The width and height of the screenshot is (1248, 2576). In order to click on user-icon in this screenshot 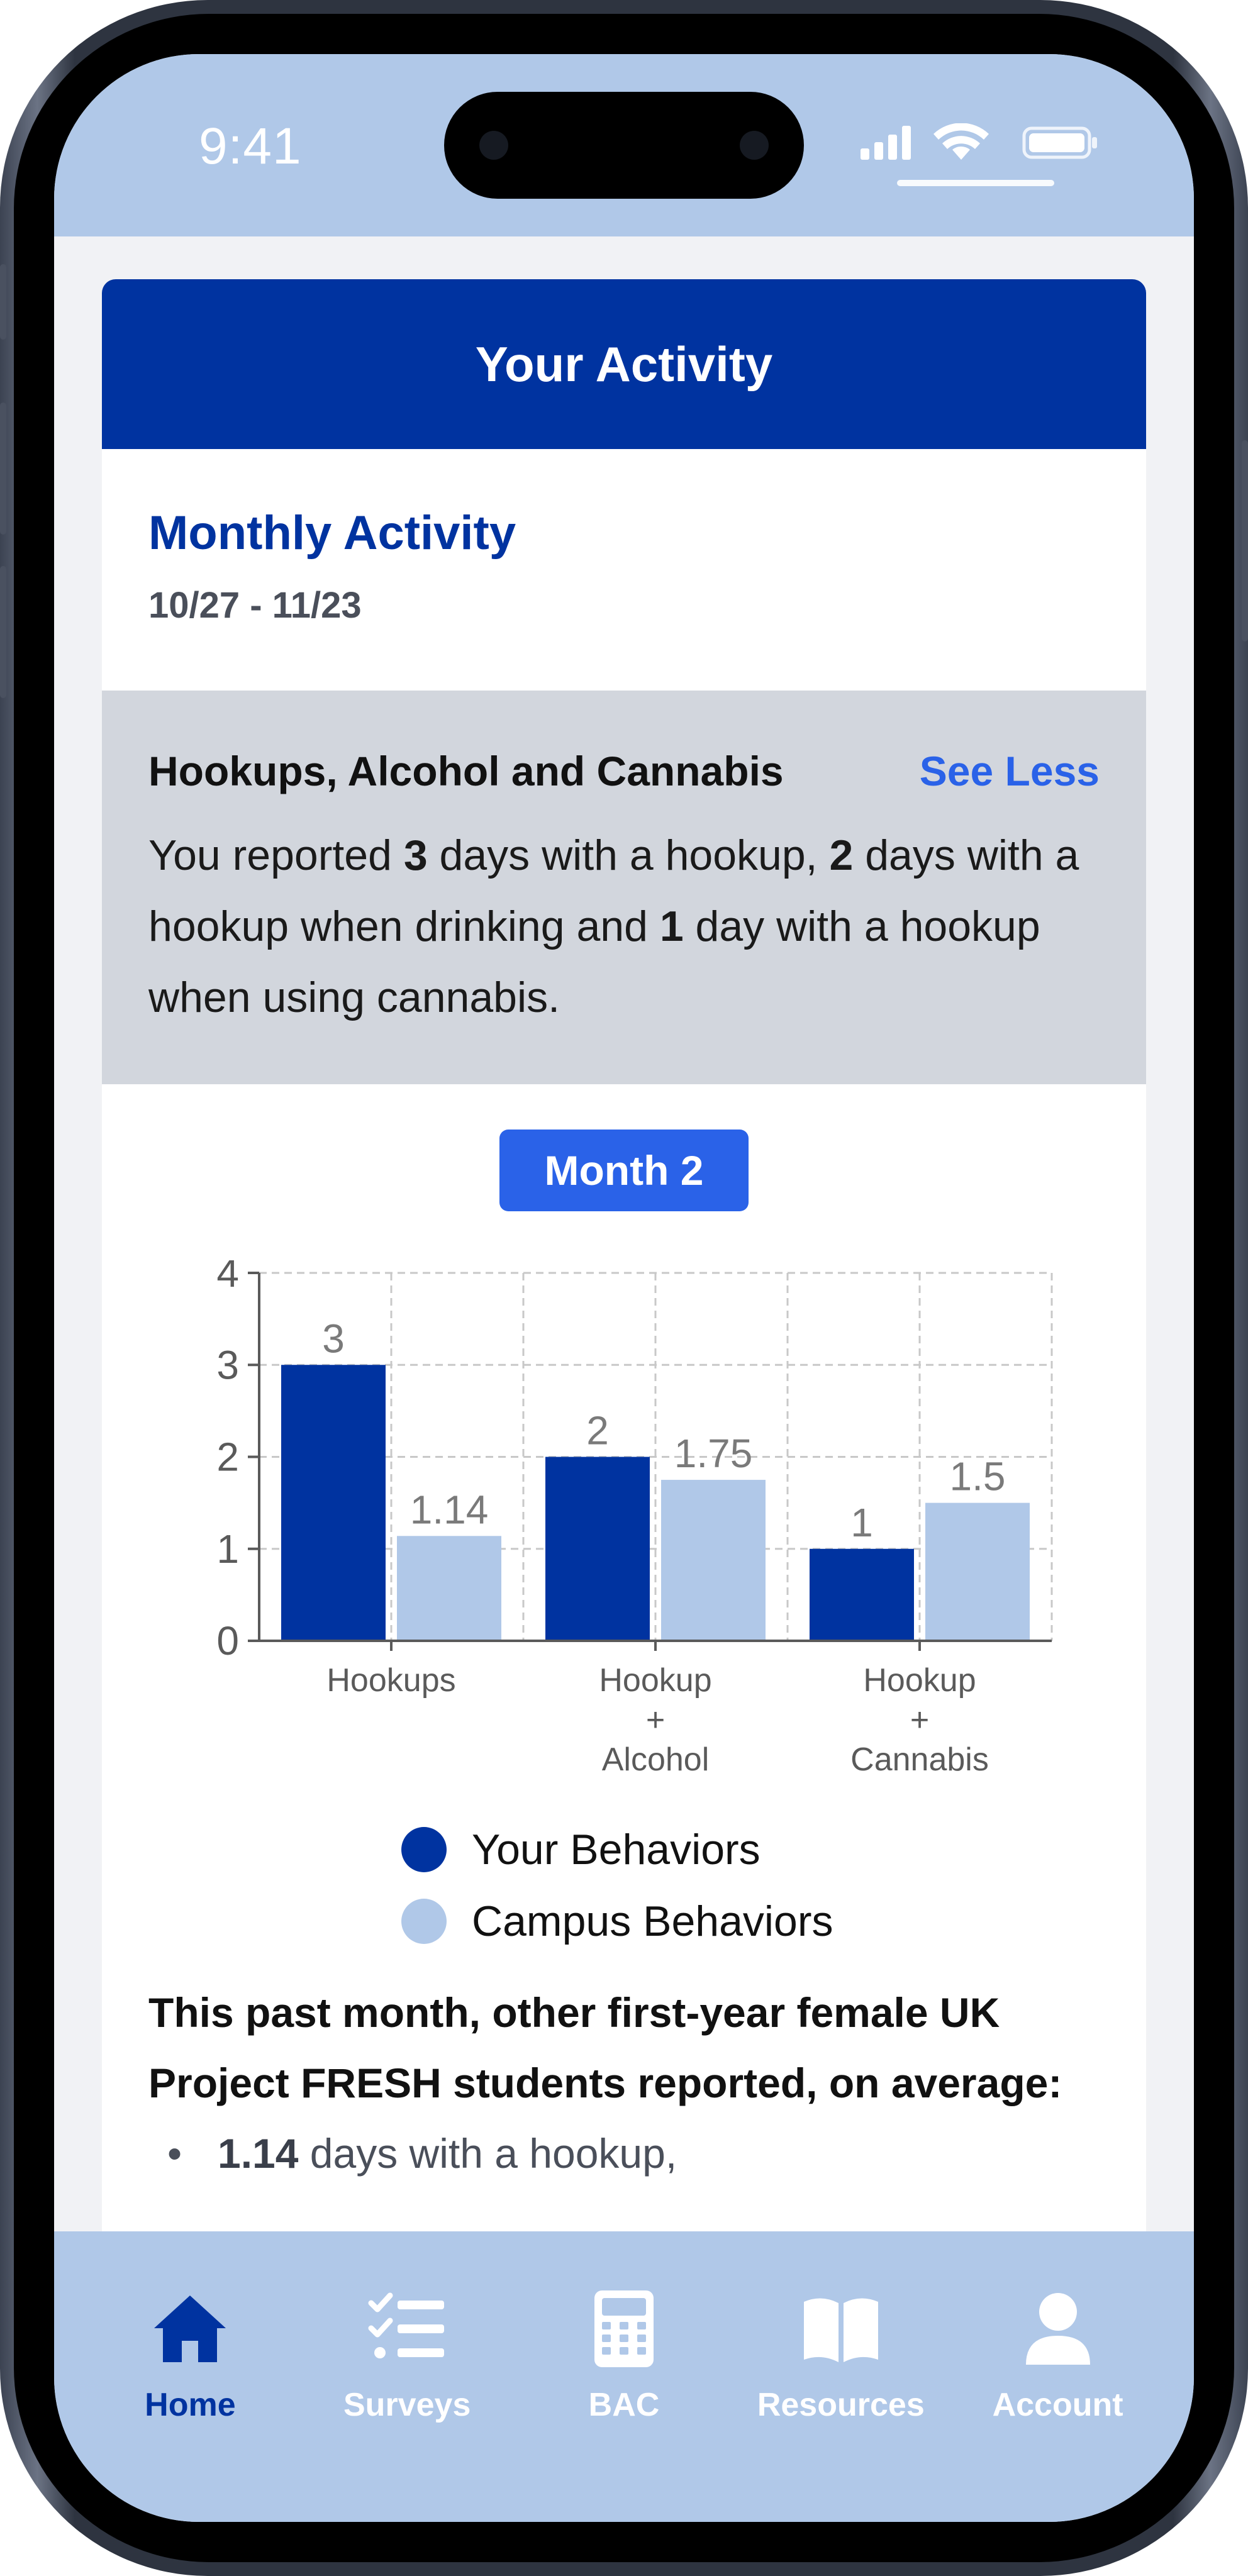, I will do `click(1057, 2329)`.